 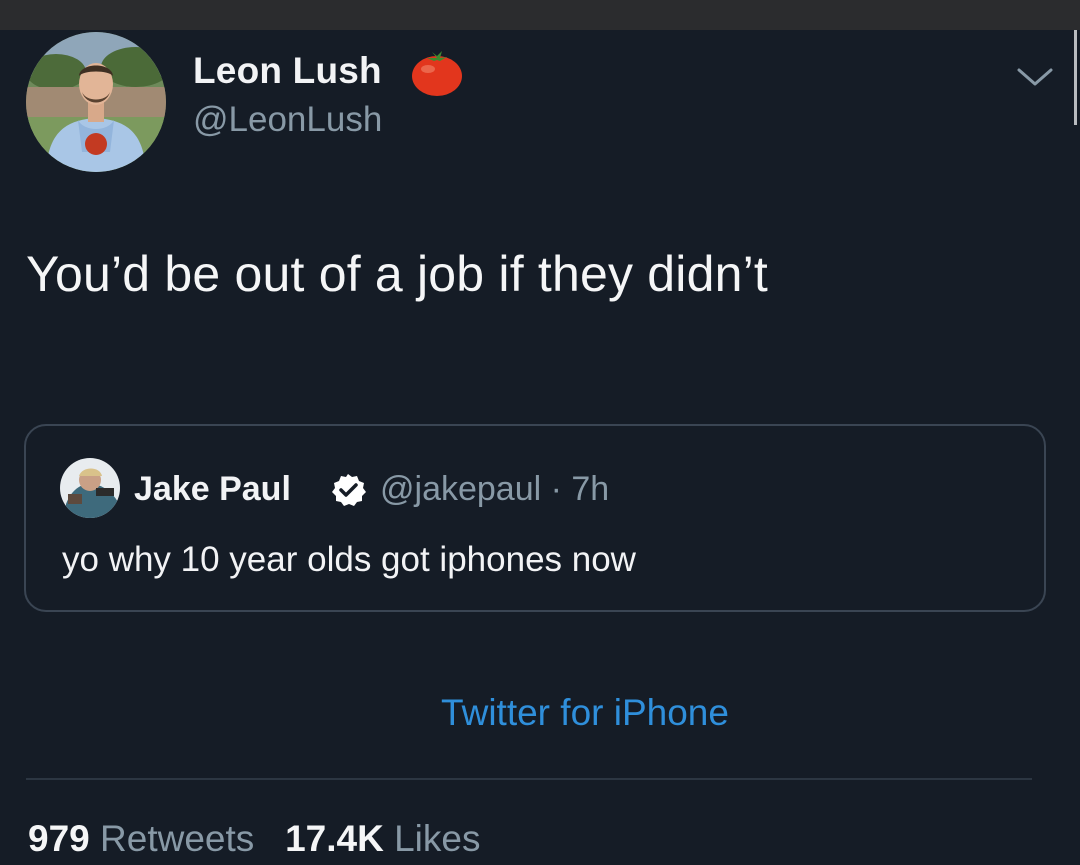 I want to click on quoted-author-name: Jake Paul, so click(x=212, y=489).